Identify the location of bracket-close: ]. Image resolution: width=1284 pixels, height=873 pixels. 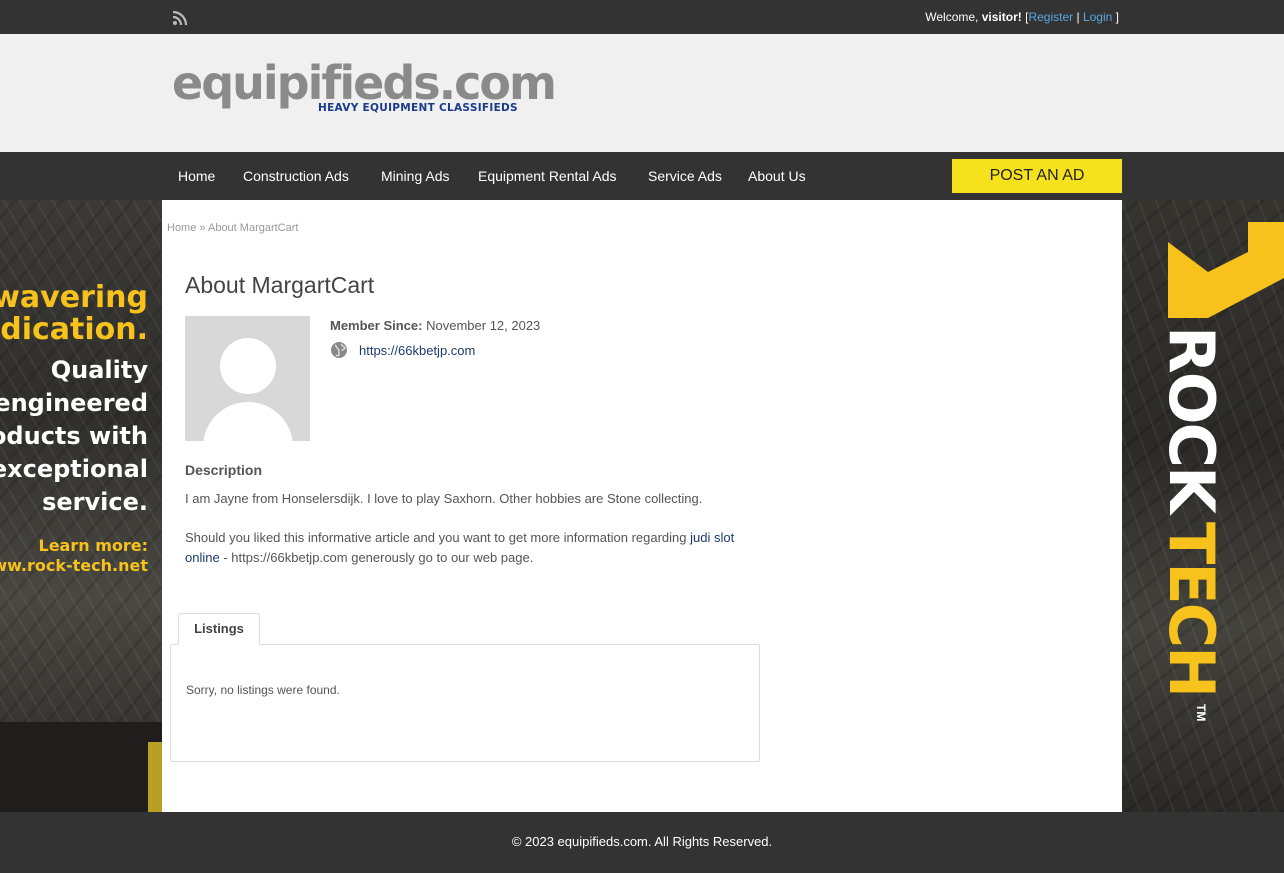
(1117, 17).